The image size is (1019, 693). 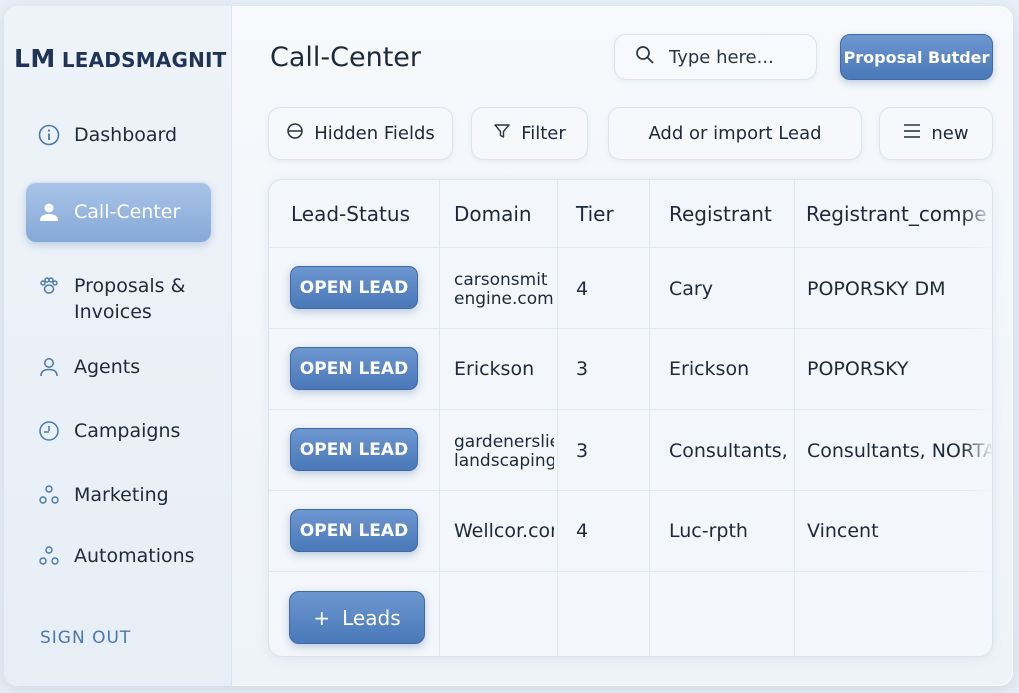 I want to click on brand-logo: LM LEADSMAGNIT, so click(x=120, y=58).